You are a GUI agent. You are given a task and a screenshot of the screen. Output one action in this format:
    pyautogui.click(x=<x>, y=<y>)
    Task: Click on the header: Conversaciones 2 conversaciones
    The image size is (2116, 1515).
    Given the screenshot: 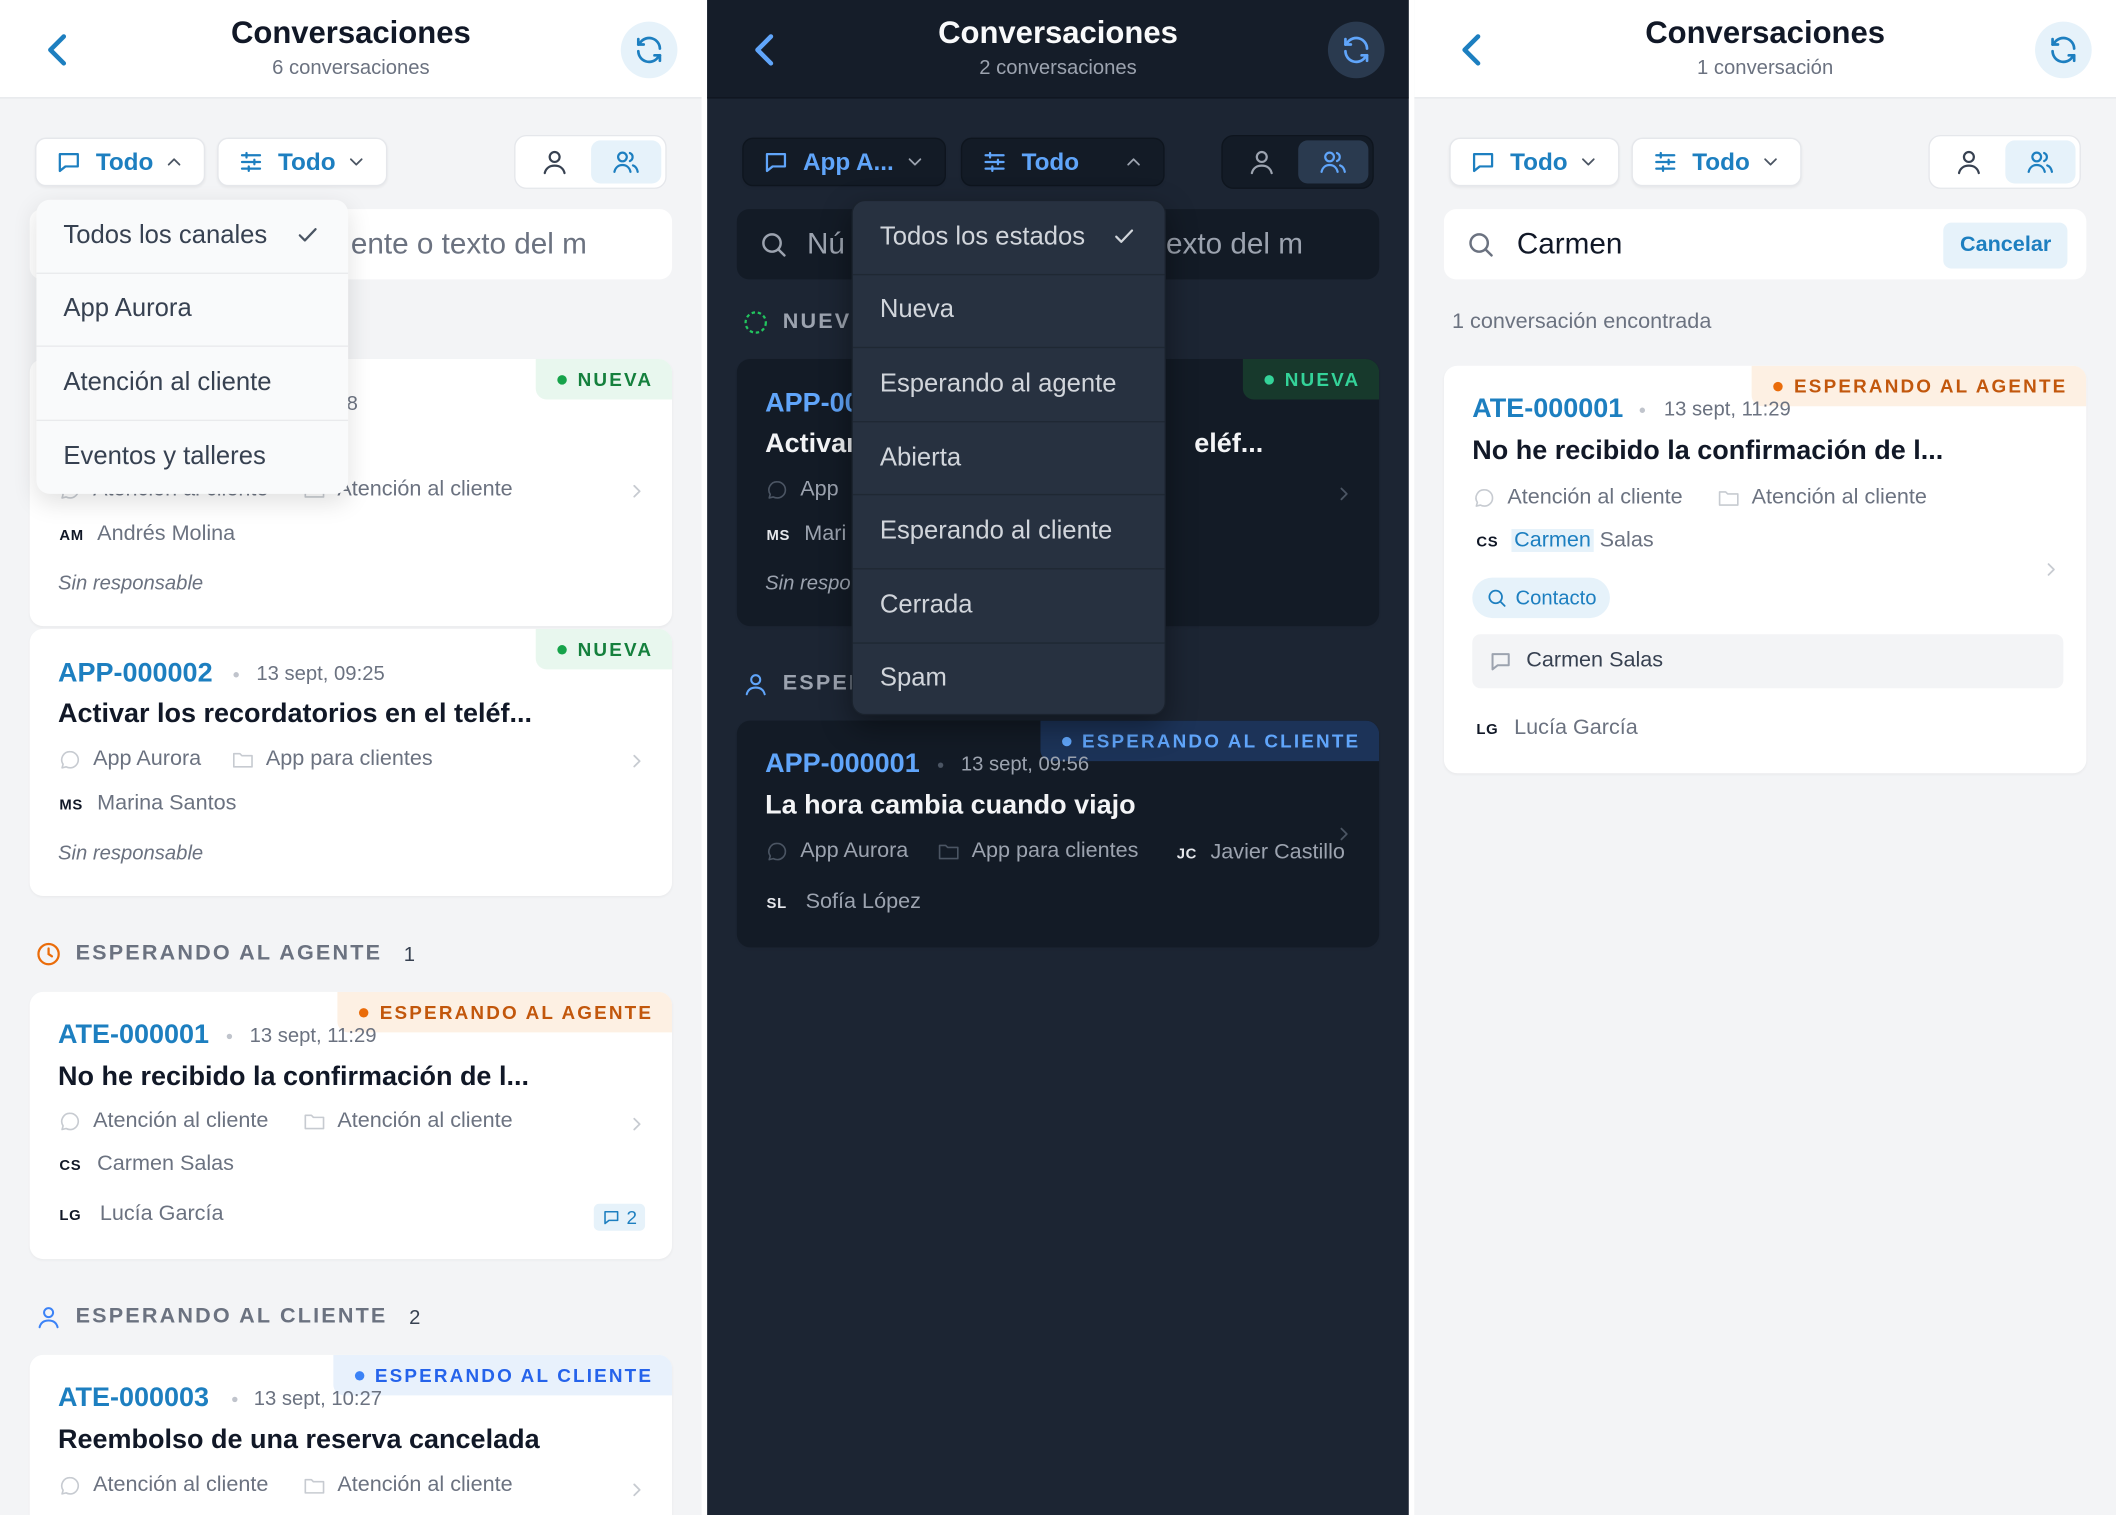 What is the action you would take?
    pyautogui.click(x=1058, y=49)
    